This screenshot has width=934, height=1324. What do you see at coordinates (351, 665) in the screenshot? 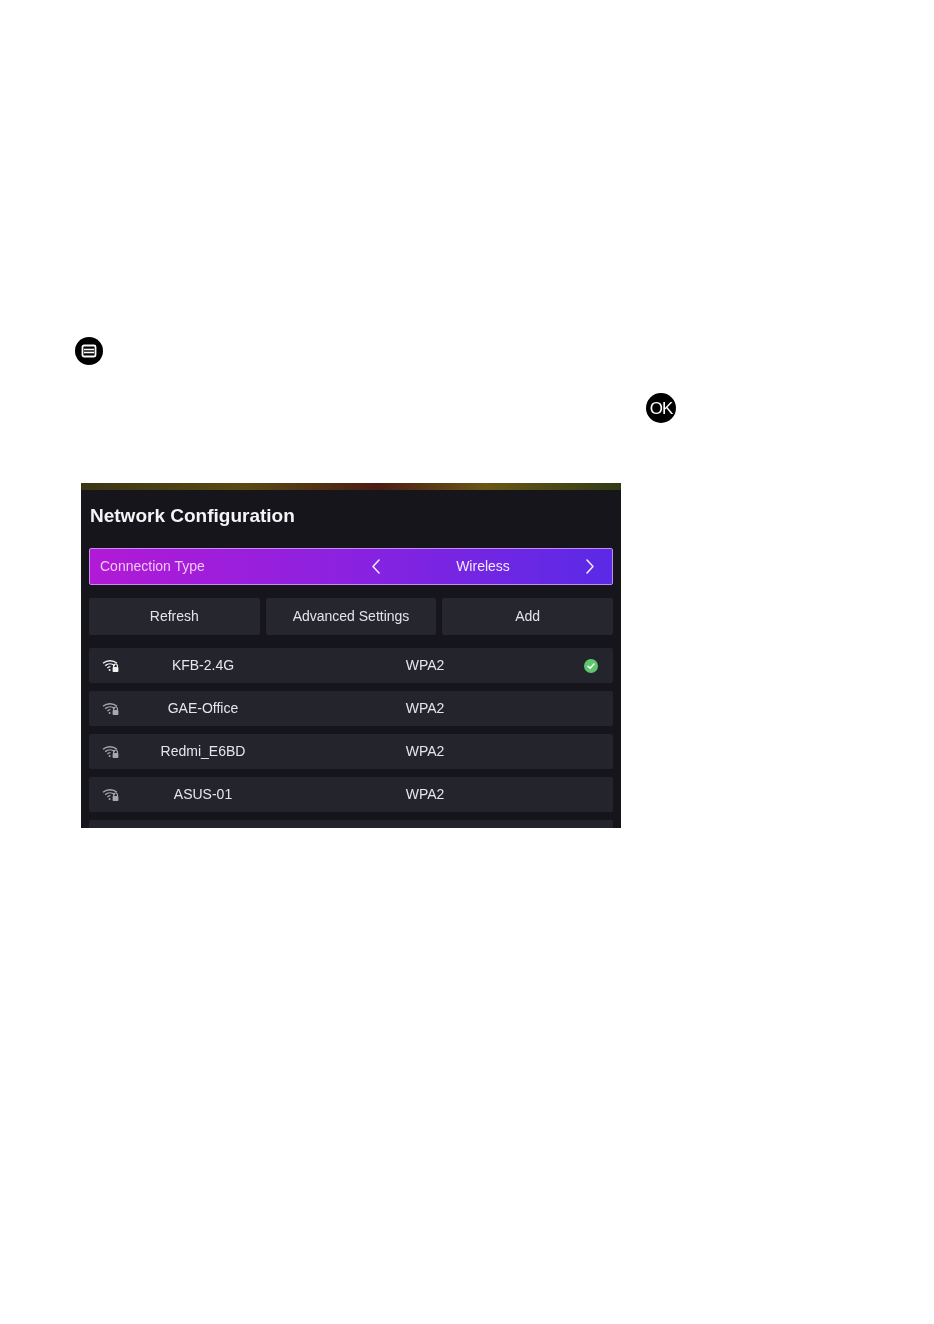
I see `network-row: KFB-2.4G WPA2` at bounding box center [351, 665].